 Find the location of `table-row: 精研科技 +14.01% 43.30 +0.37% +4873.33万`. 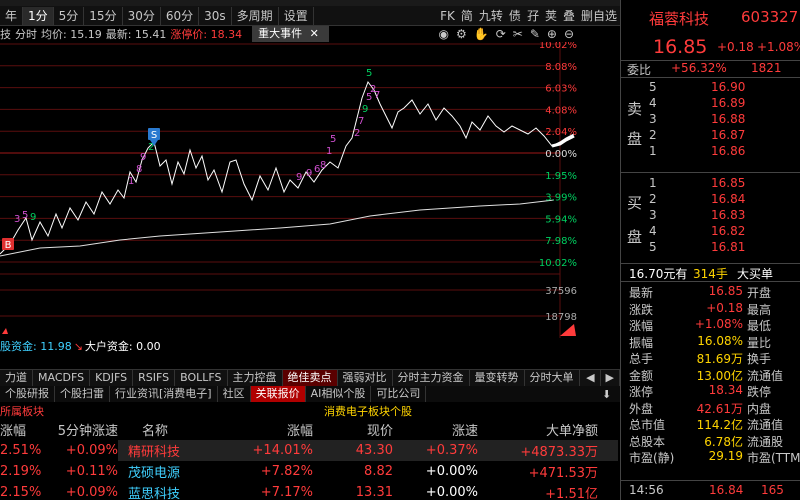

table-row: 精研科技 +14.01% 43.30 +0.37% +4873.33万 is located at coordinates (368, 450).